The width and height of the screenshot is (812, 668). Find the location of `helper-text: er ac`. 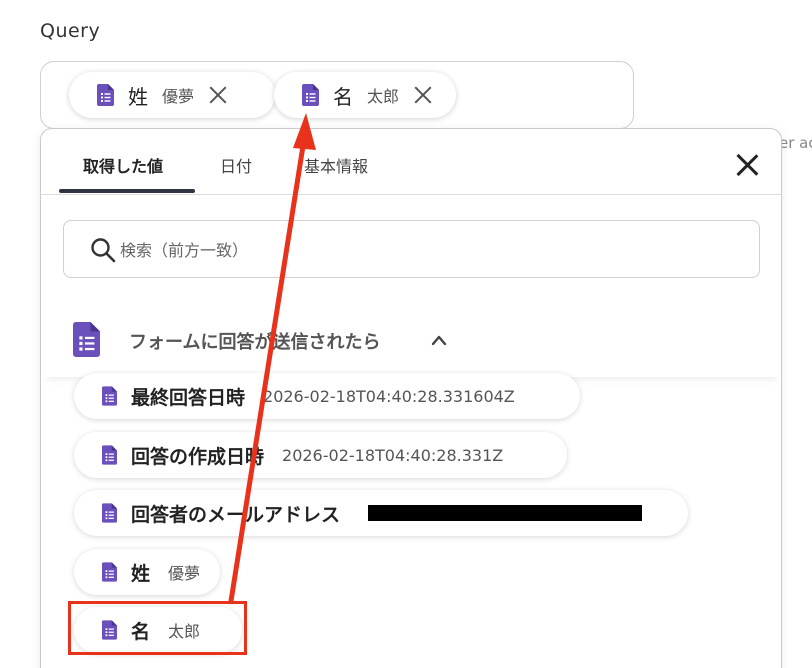

helper-text: er ac is located at coordinates (795, 143).